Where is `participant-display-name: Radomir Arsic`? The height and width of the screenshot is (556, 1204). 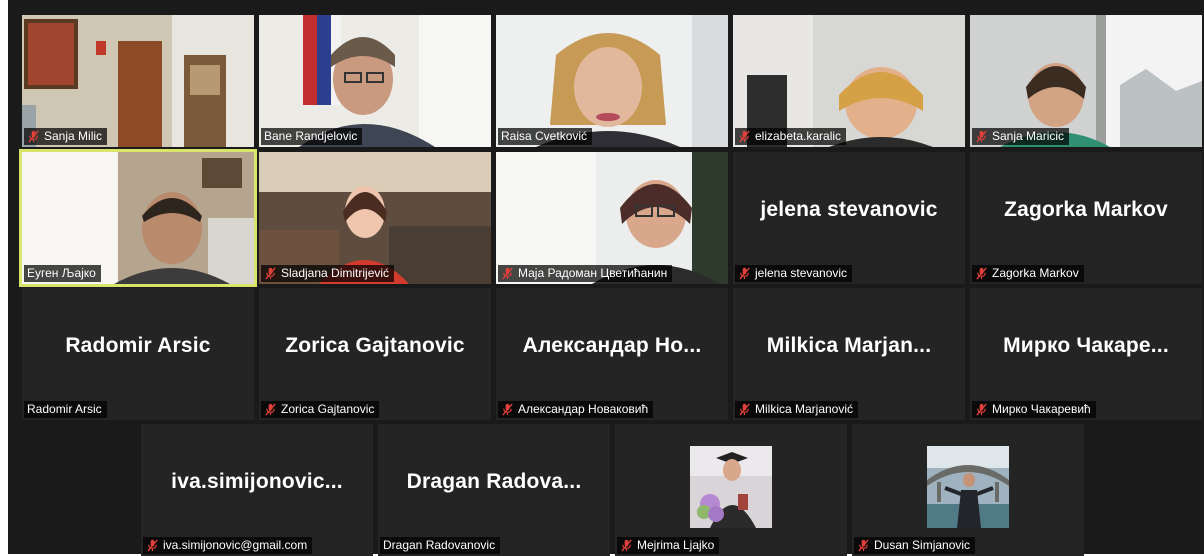 participant-display-name: Radomir Arsic is located at coordinates (138, 345).